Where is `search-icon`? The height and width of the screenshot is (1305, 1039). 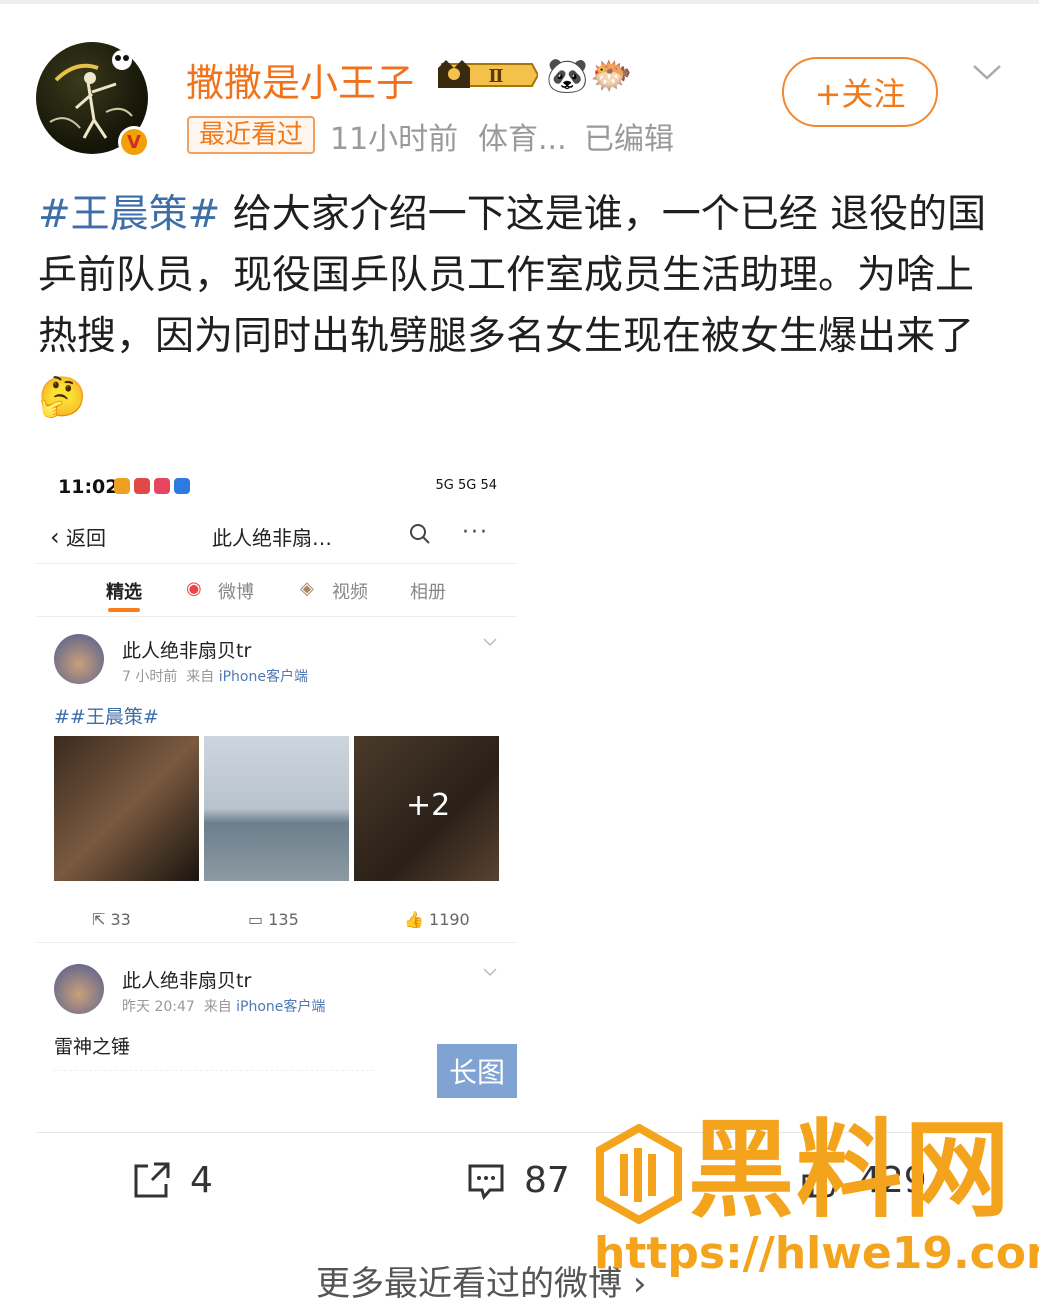 search-icon is located at coordinates (420, 536).